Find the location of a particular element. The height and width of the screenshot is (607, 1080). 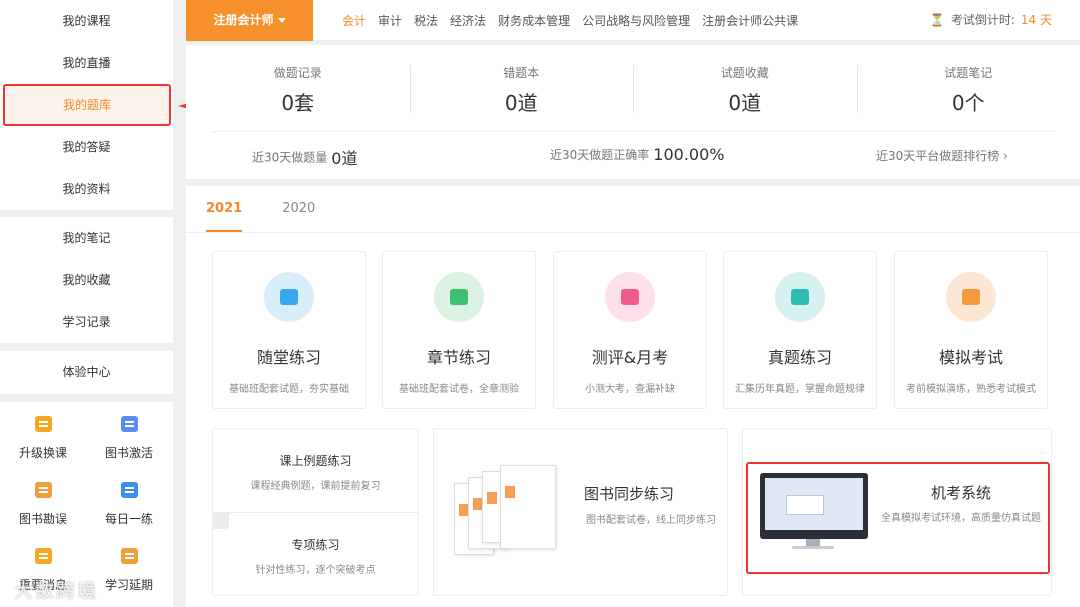

special-practice-link: 专项练习 针对性练习，逐个突破考点 is located at coordinates (315, 553).